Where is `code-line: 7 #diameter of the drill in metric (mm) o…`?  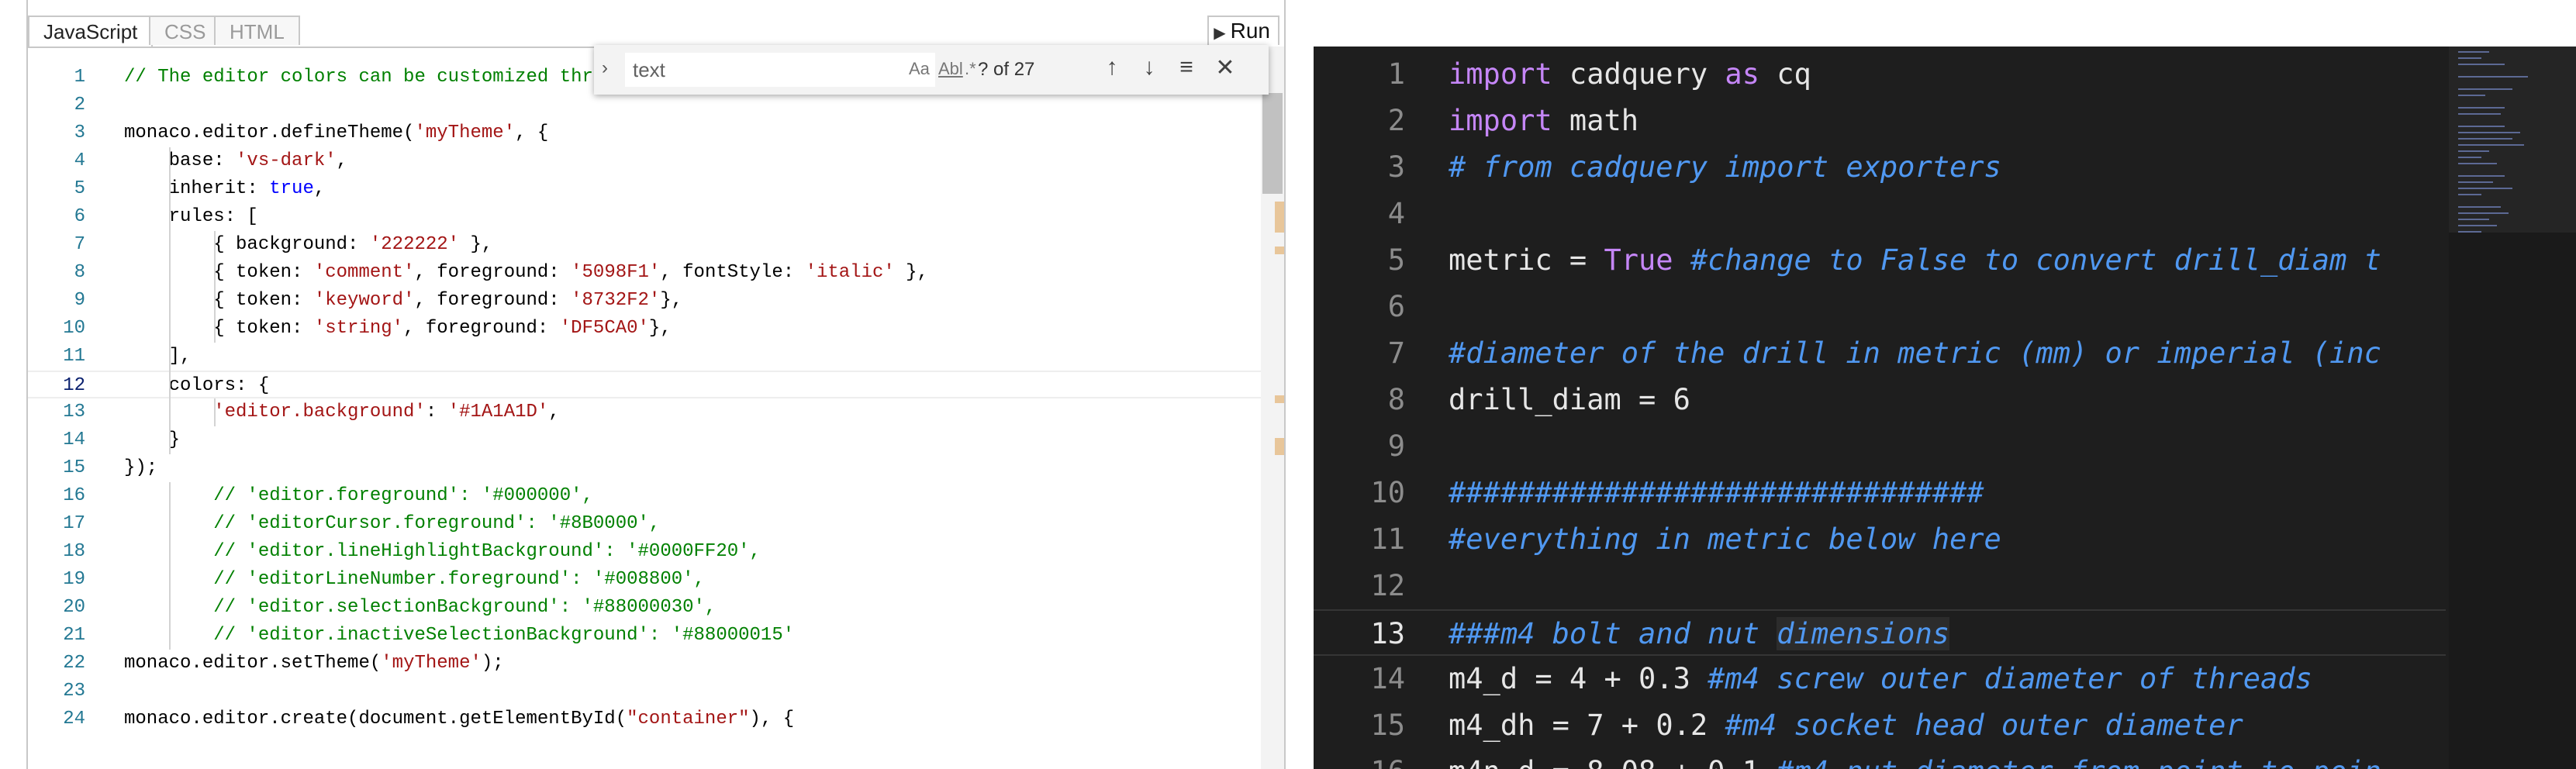
code-line: 7 #diameter of the drill in metric (mm) o… is located at coordinates (1880, 353).